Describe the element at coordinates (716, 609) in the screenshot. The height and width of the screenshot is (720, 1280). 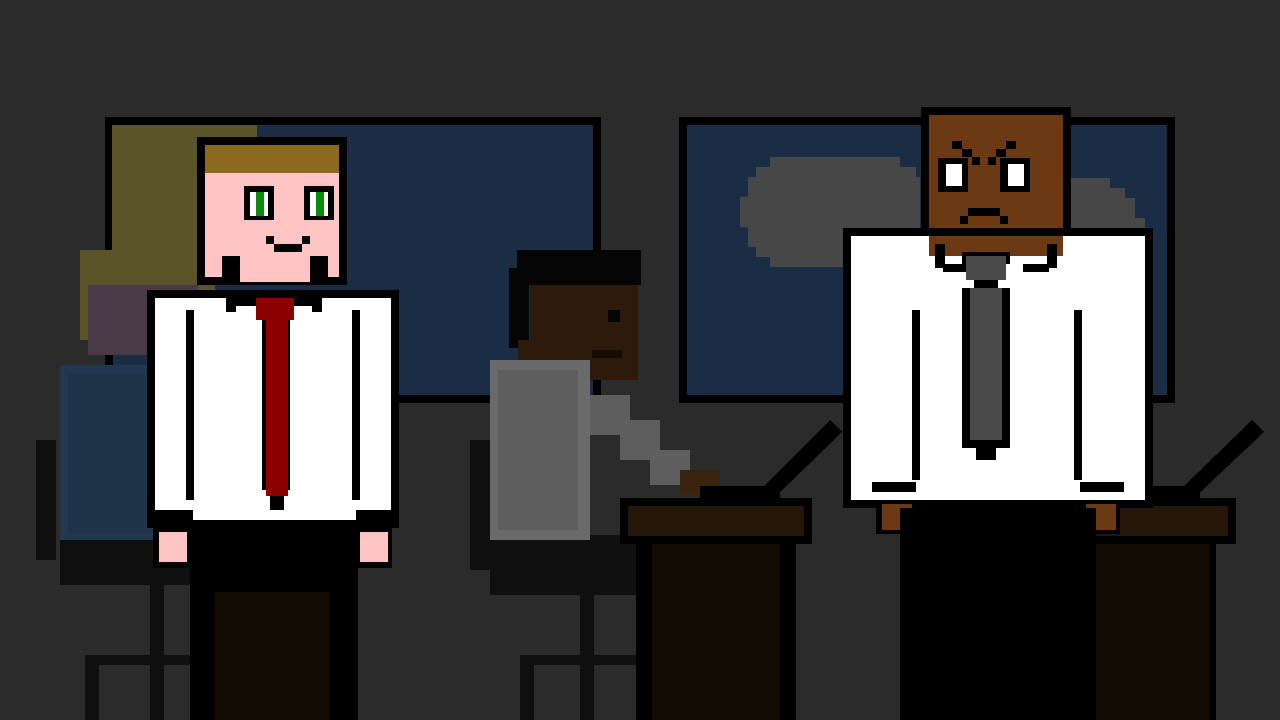
I see `desk-center` at that location.